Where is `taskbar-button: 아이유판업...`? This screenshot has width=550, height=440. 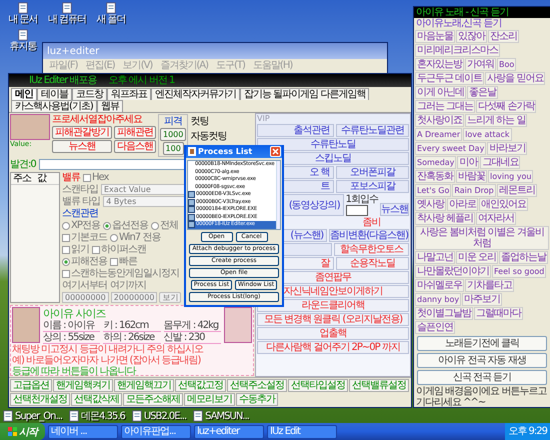 taskbar-button: 아이유판업... is located at coordinates (156, 431).